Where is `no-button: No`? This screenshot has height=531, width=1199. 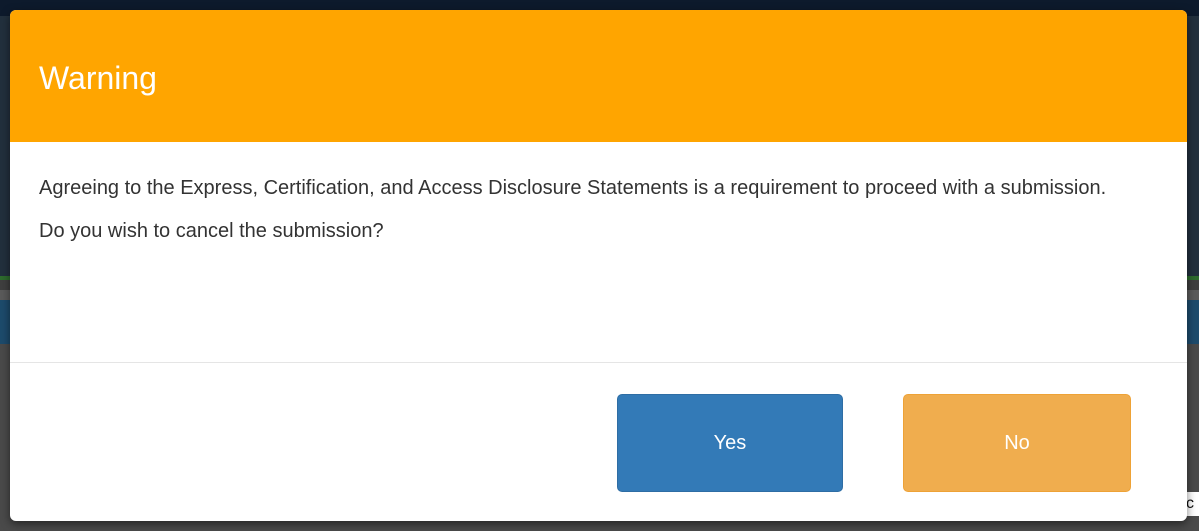 no-button: No is located at coordinates (1017, 443).